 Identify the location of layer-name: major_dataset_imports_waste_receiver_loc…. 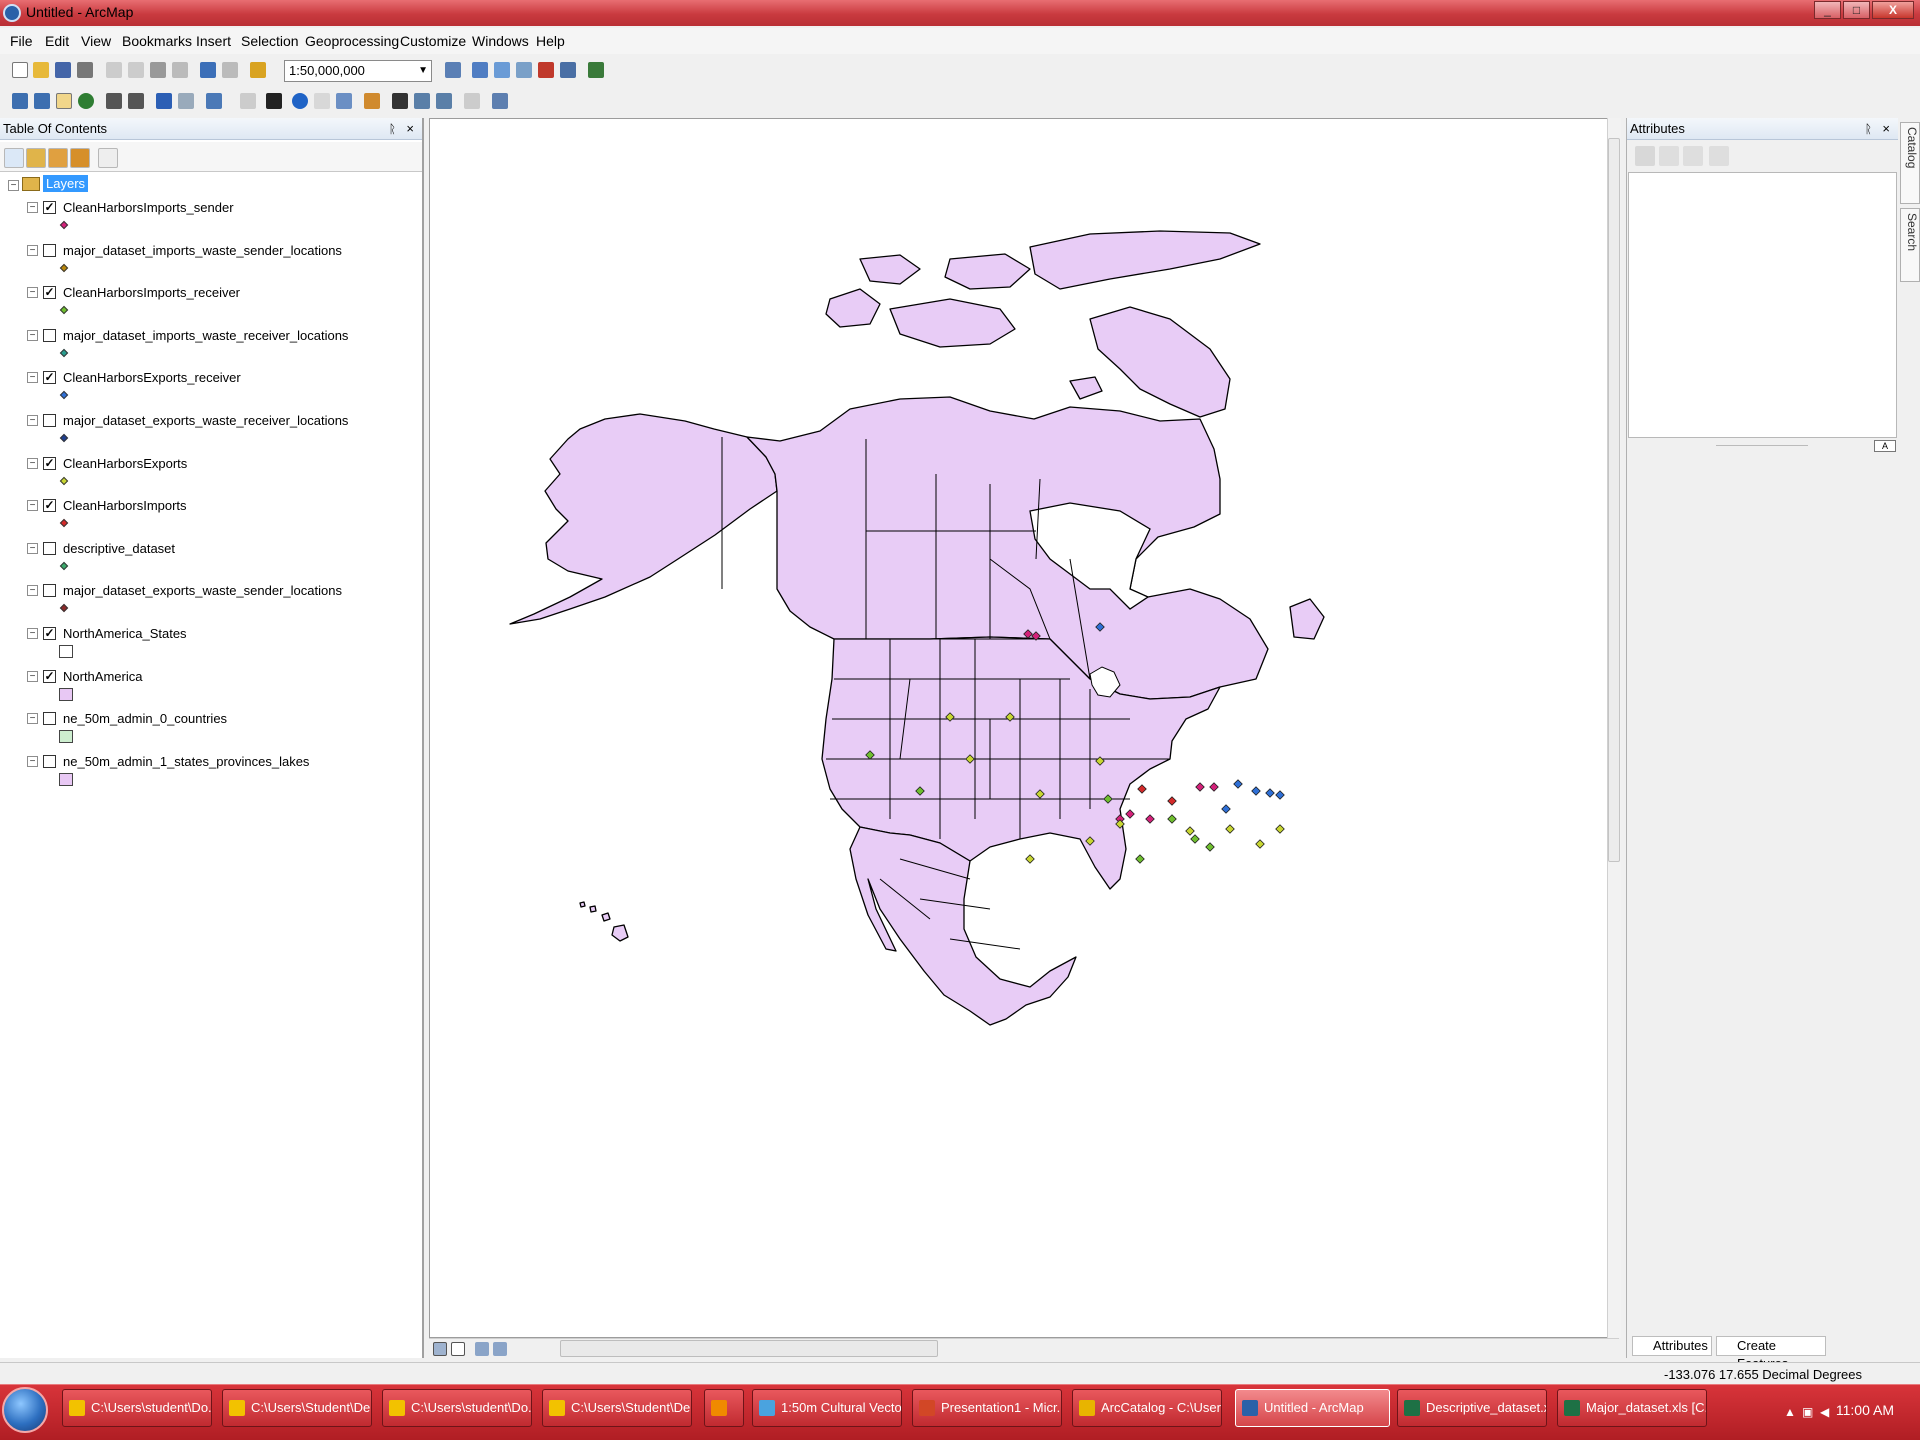
(205, 335).